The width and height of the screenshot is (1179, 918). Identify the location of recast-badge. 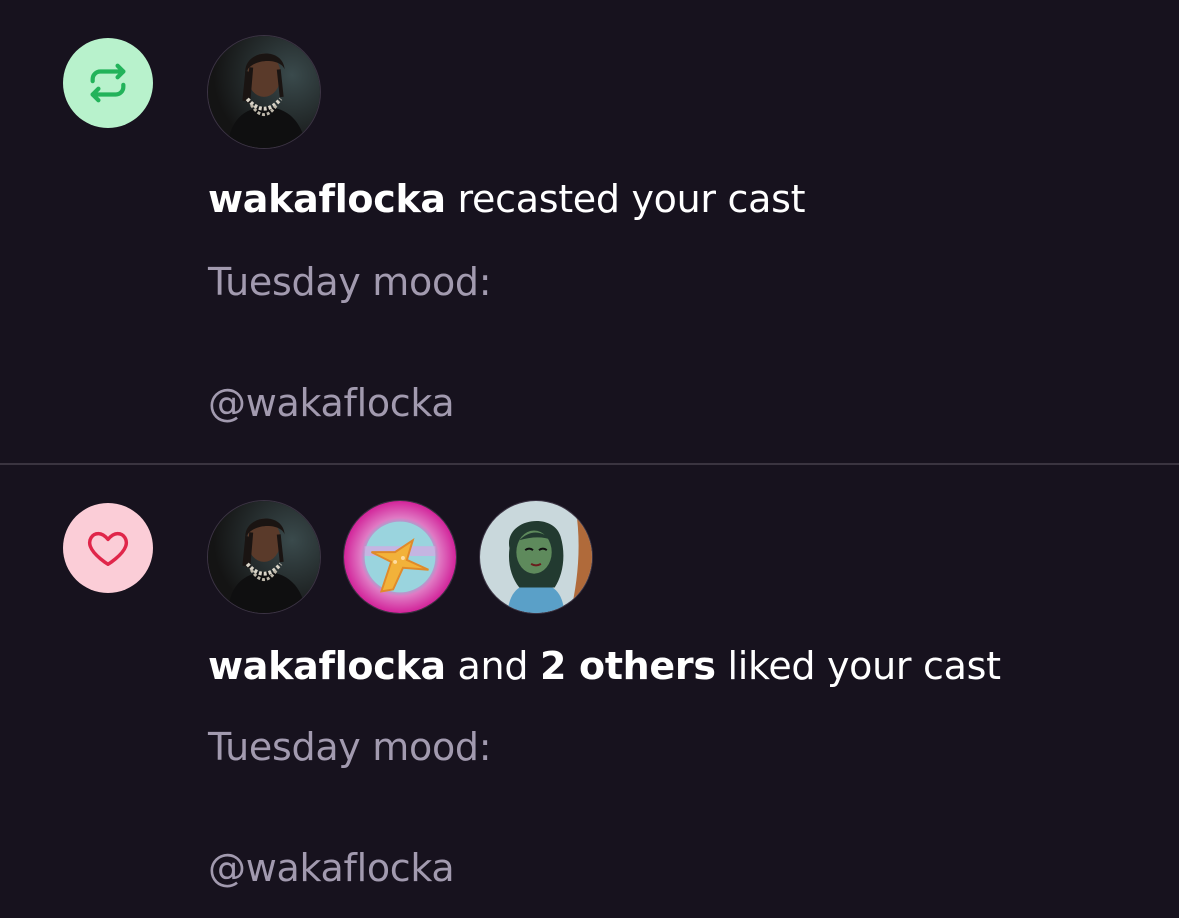
(108, 83).